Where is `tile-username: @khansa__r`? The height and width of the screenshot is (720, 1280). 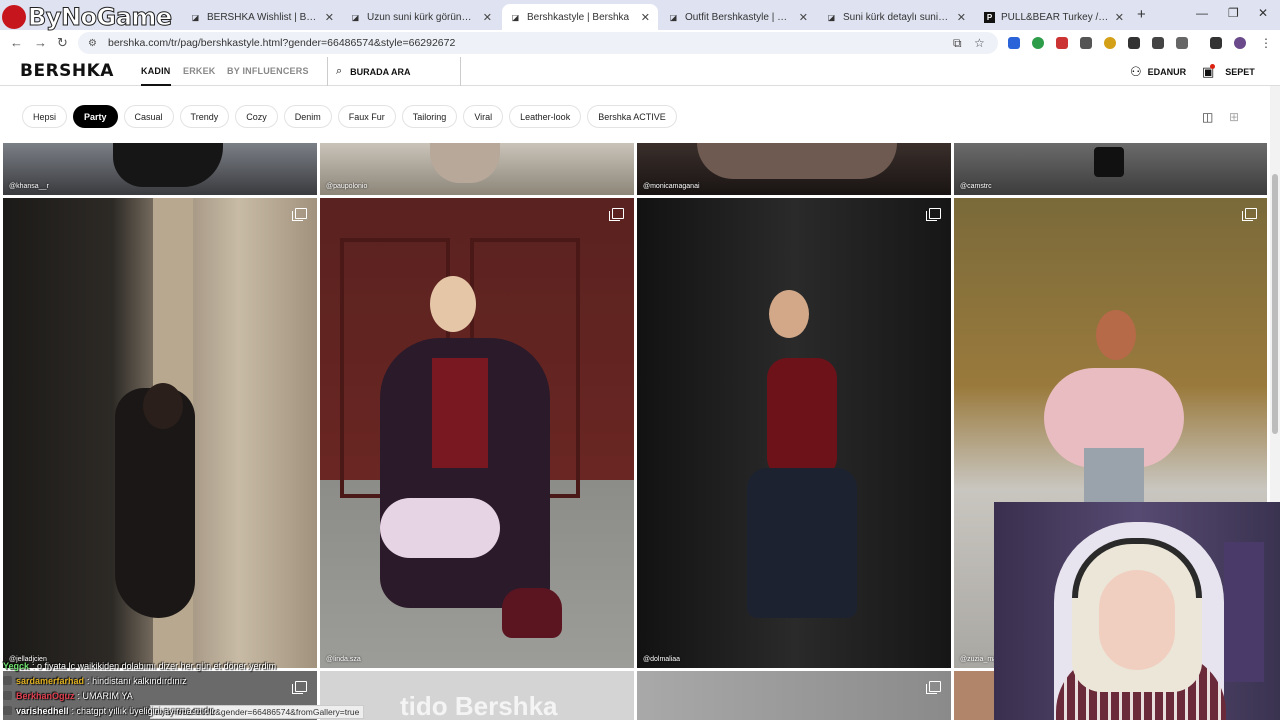
tile-username: @khansa__r is located at coordinates (29, 186).